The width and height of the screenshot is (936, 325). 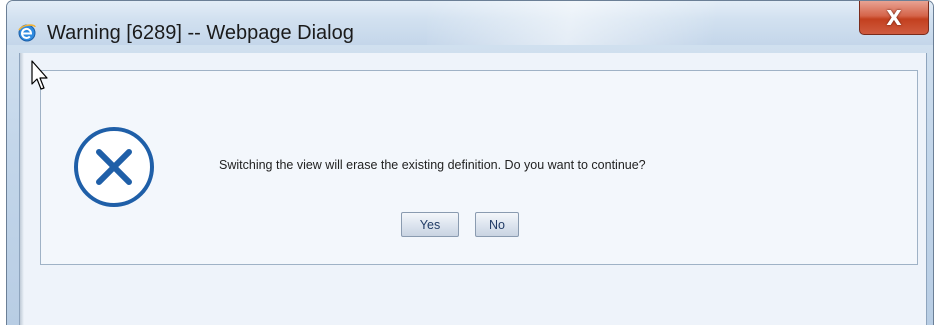 What do you see at coordinates (114, 167) in the screenshot?
I see `error-icon` at bounding box center [114, 167].